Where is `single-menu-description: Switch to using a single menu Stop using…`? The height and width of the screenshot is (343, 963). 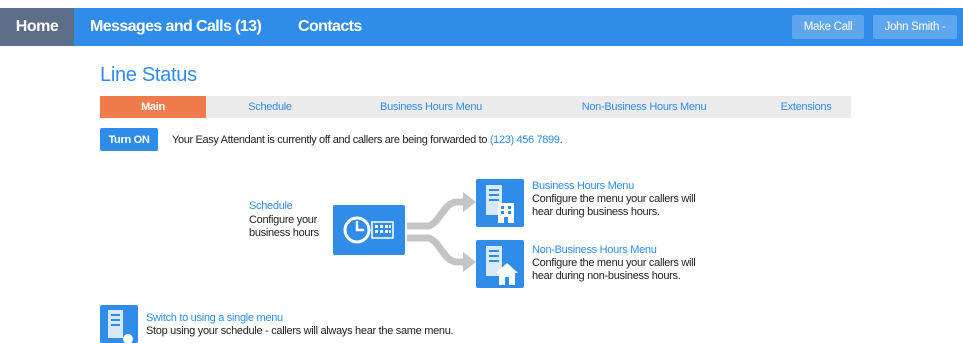
single-menu-description: Switch to using a single menu Stop using… is located at coordinates (300, 325).